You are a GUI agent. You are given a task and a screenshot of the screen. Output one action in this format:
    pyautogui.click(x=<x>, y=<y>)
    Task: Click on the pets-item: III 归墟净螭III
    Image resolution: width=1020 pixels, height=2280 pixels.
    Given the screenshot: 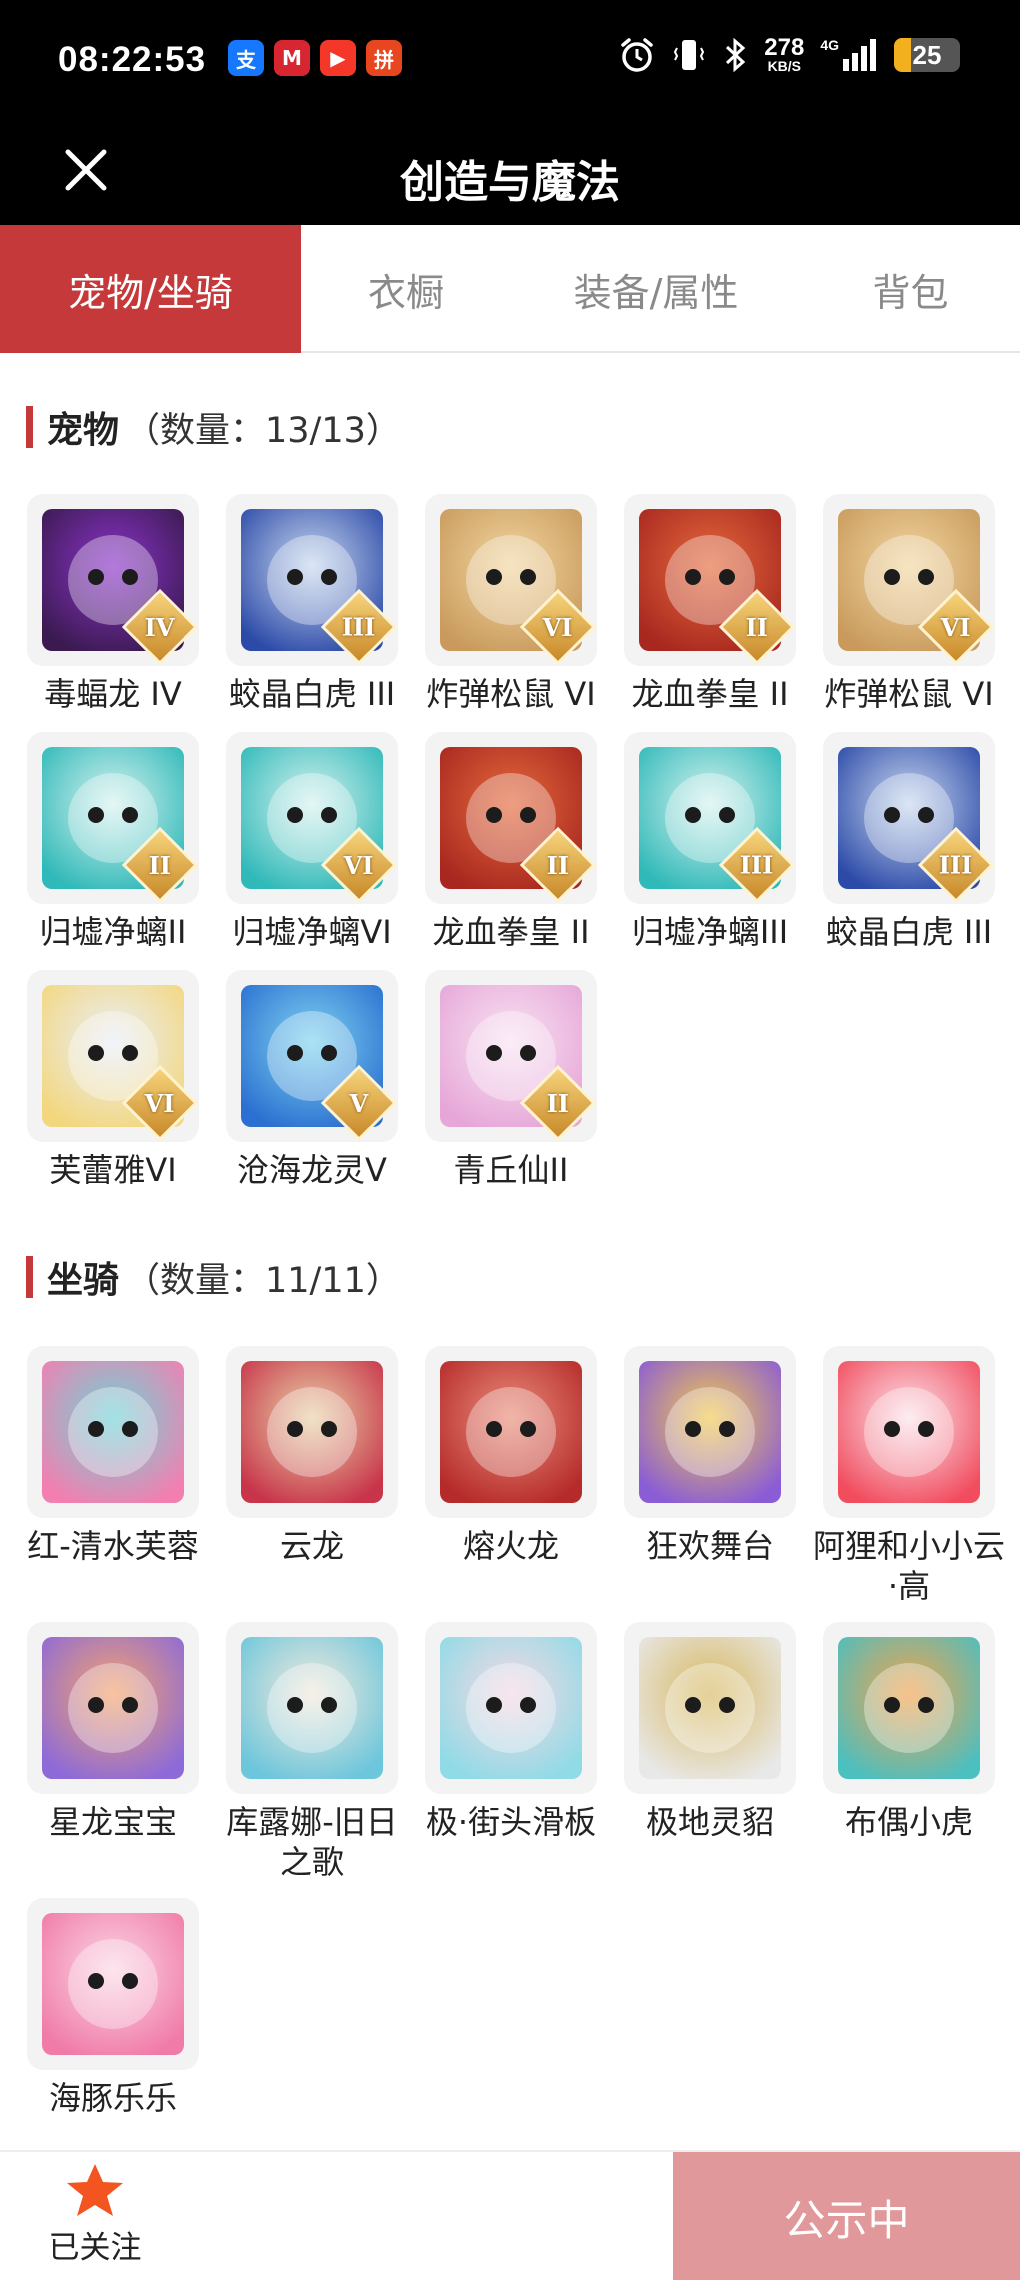 What is the action you would take?
    pyautogui.click(x=710, y=851)
    